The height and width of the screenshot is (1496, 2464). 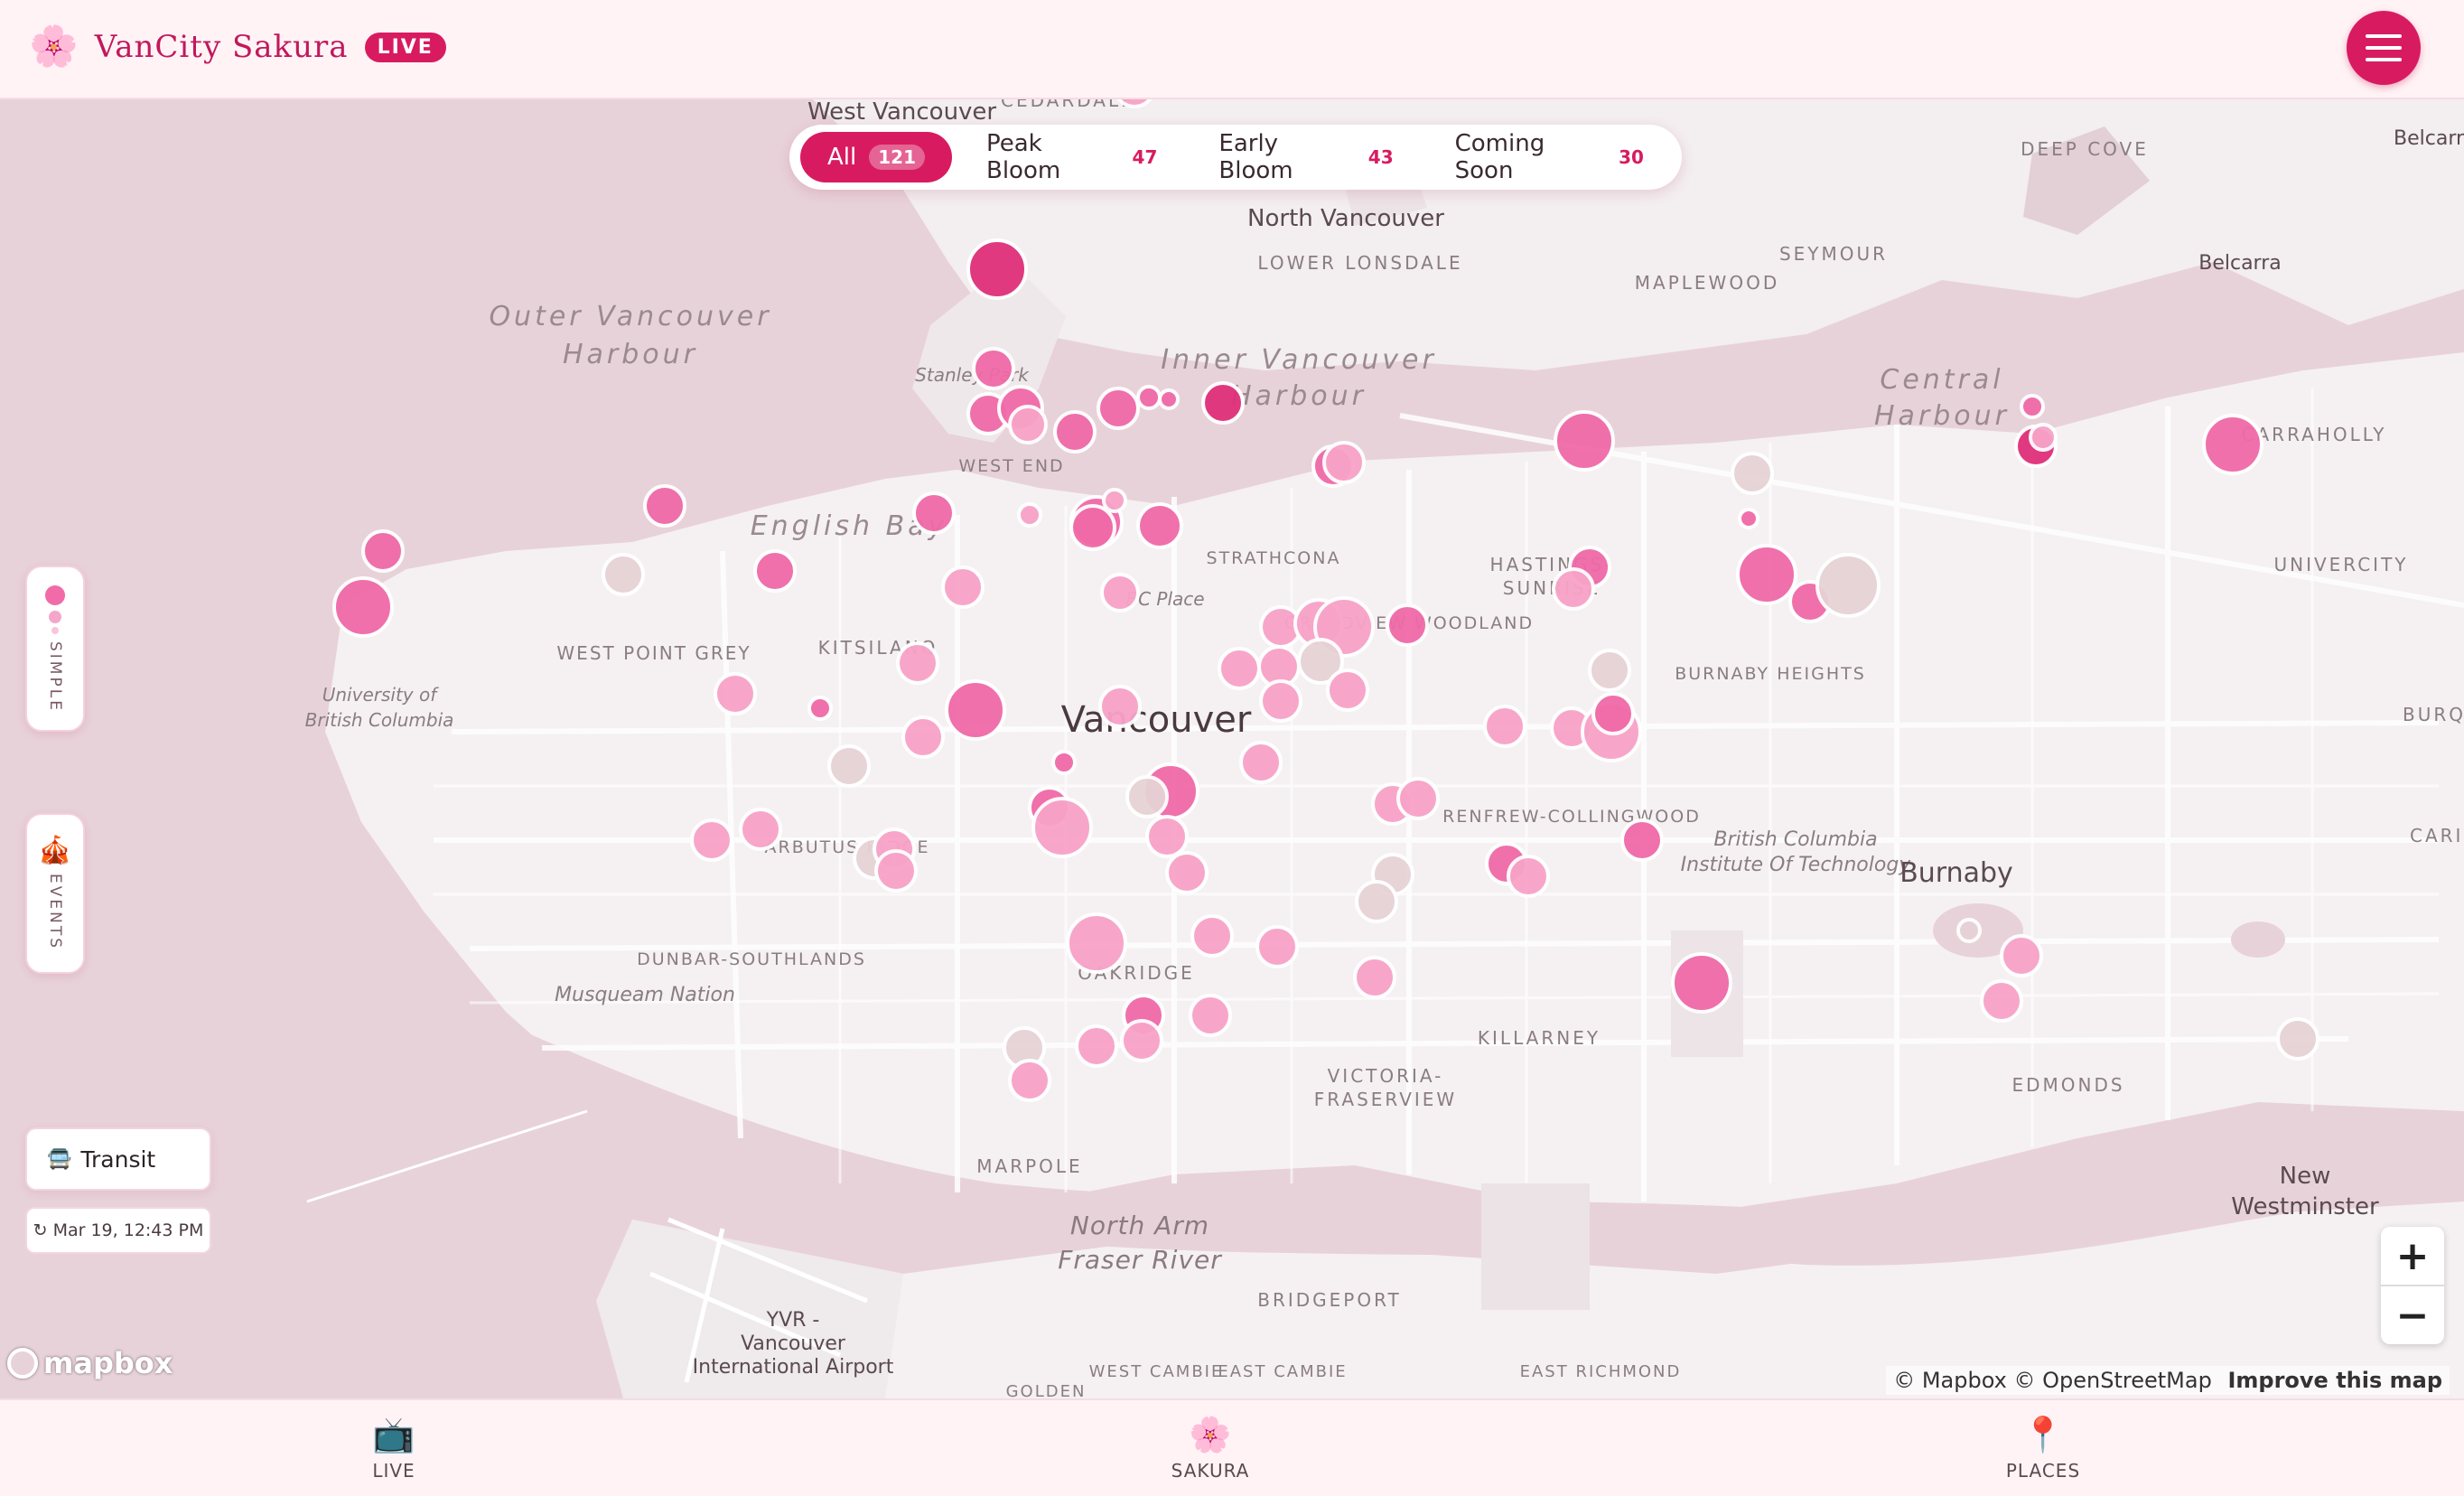 I want to click on app-header: 🌸 VanCity Sakura LIVE, so click(x=1232, y=49).